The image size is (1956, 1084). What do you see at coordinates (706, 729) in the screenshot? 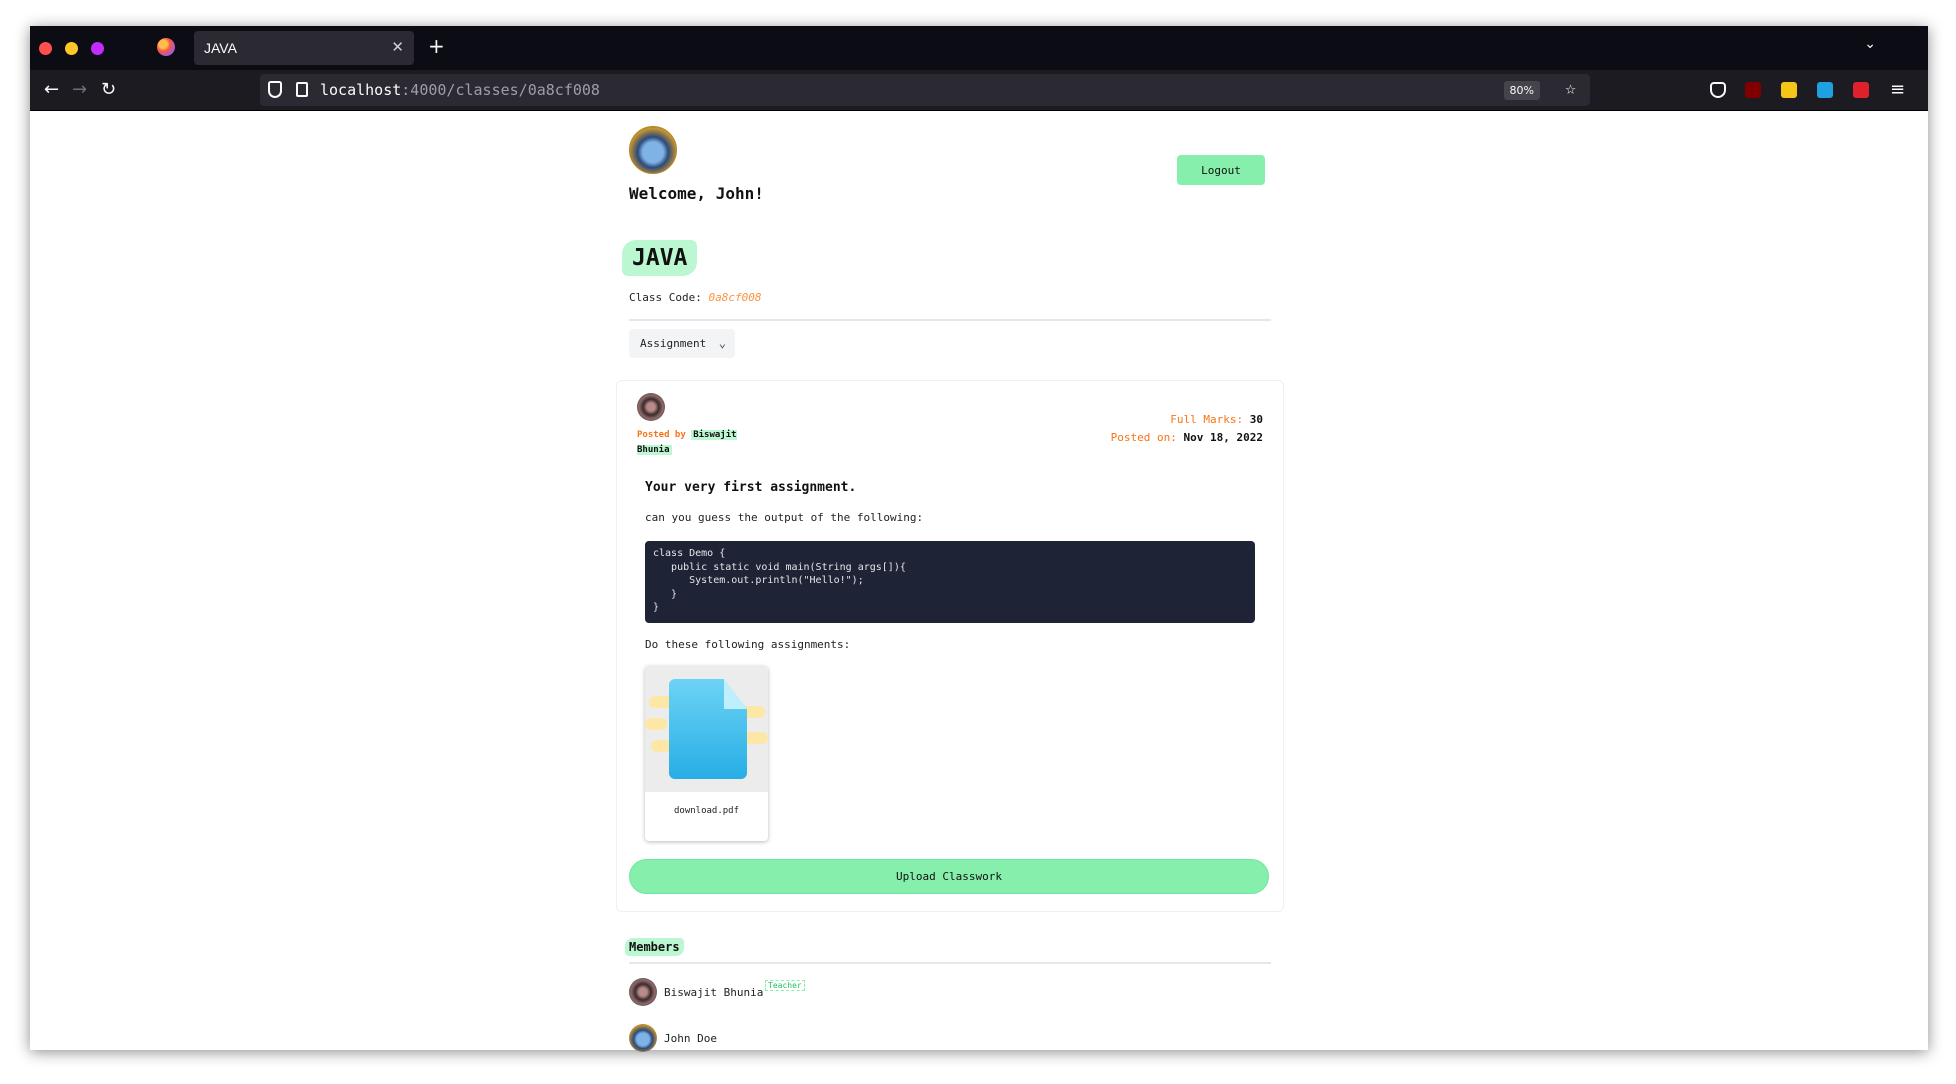
I see `file-thumbnail` at bounding box center [706, 729].